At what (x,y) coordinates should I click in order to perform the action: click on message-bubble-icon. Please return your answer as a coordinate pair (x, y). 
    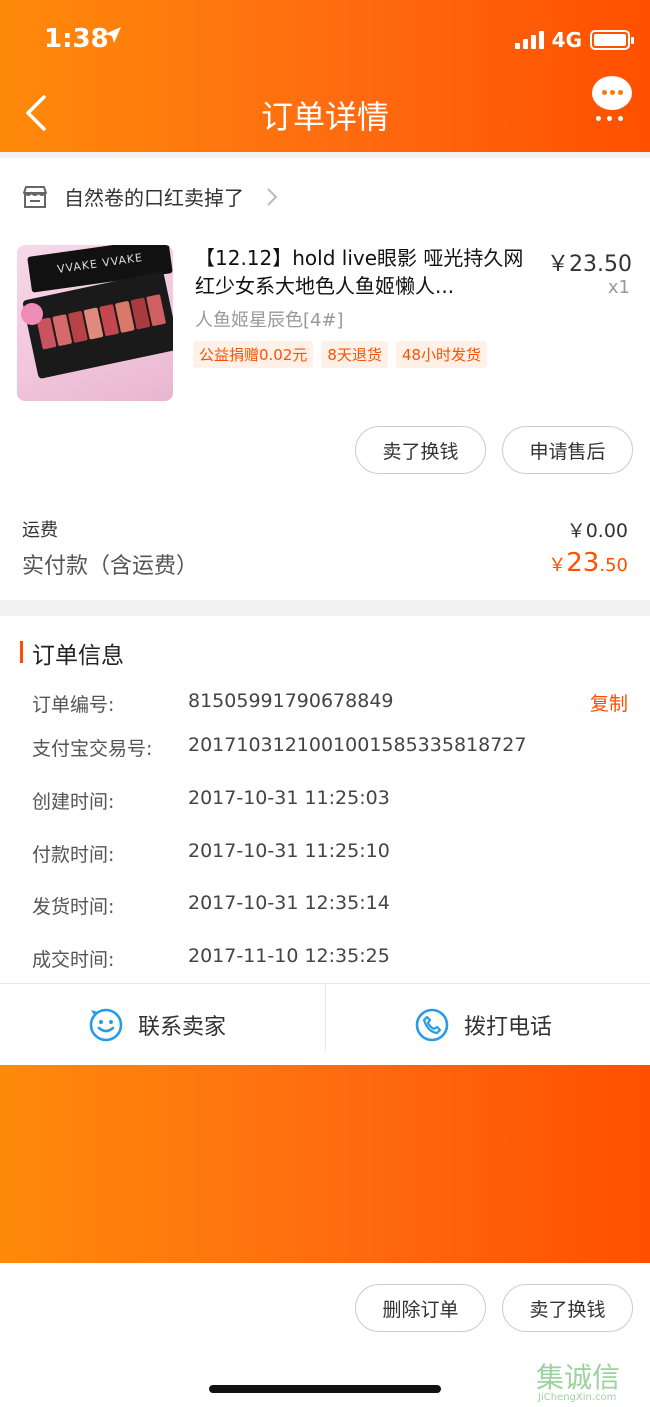
    Looking at the image, I should click on (612, 93).